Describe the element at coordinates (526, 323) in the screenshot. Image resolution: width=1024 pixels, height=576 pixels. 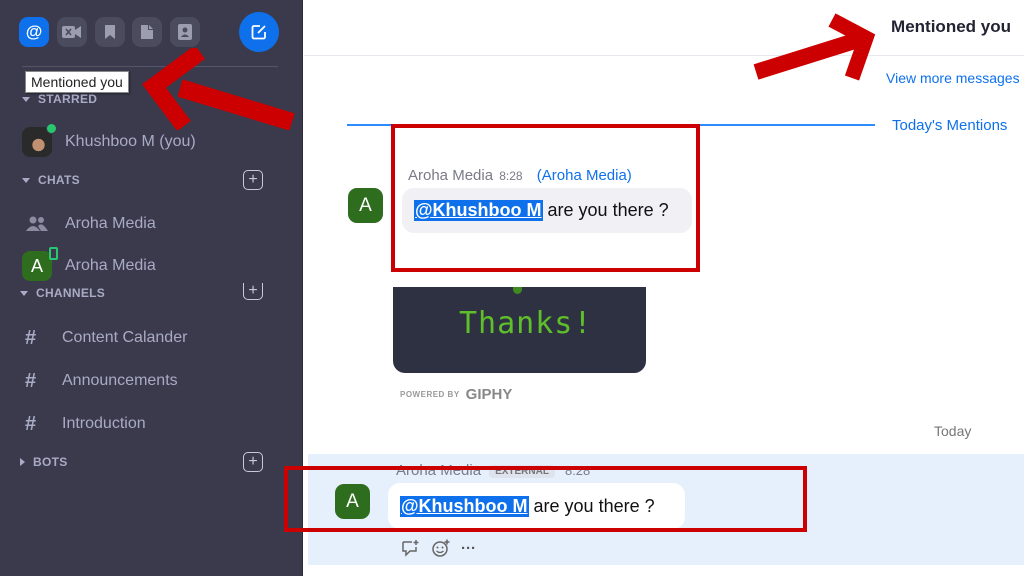
I see `gif-text: Thanks!` at that location.